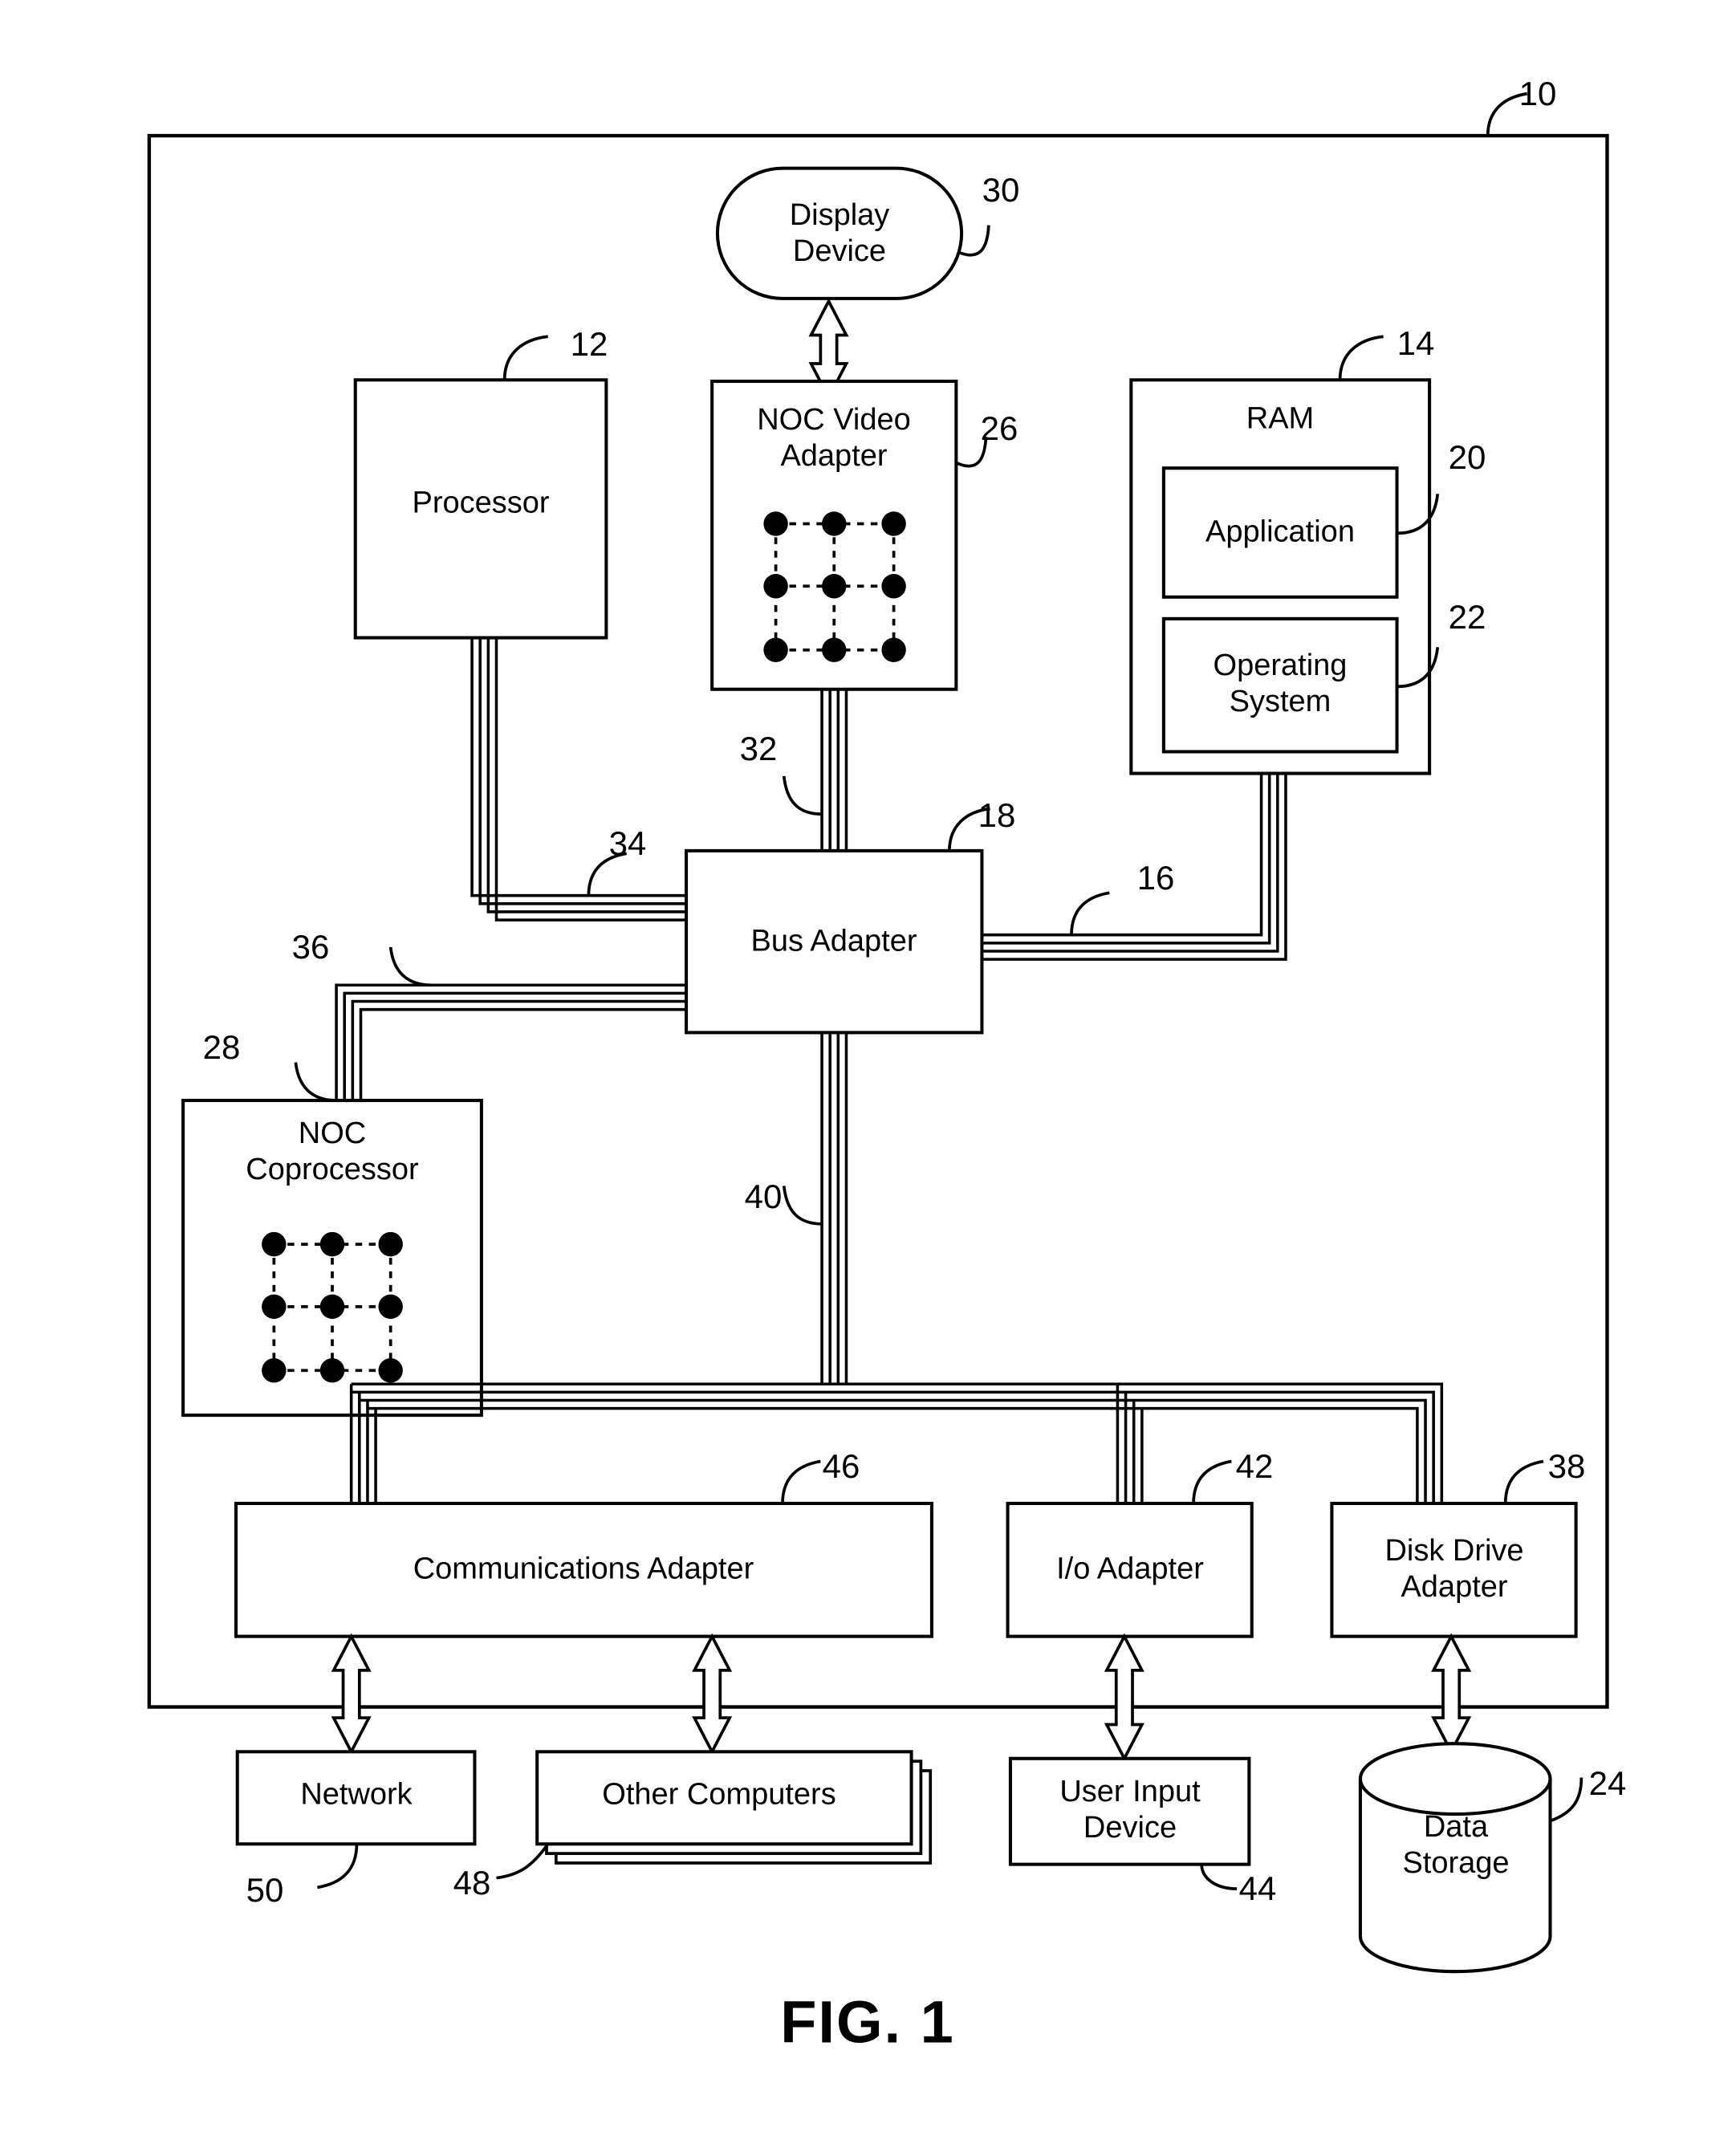 This screenshot has width=1736, height=2152. Describe the element at coordinates (724, 1798) in the screenshot. I see `other-computers-shape` at that location.